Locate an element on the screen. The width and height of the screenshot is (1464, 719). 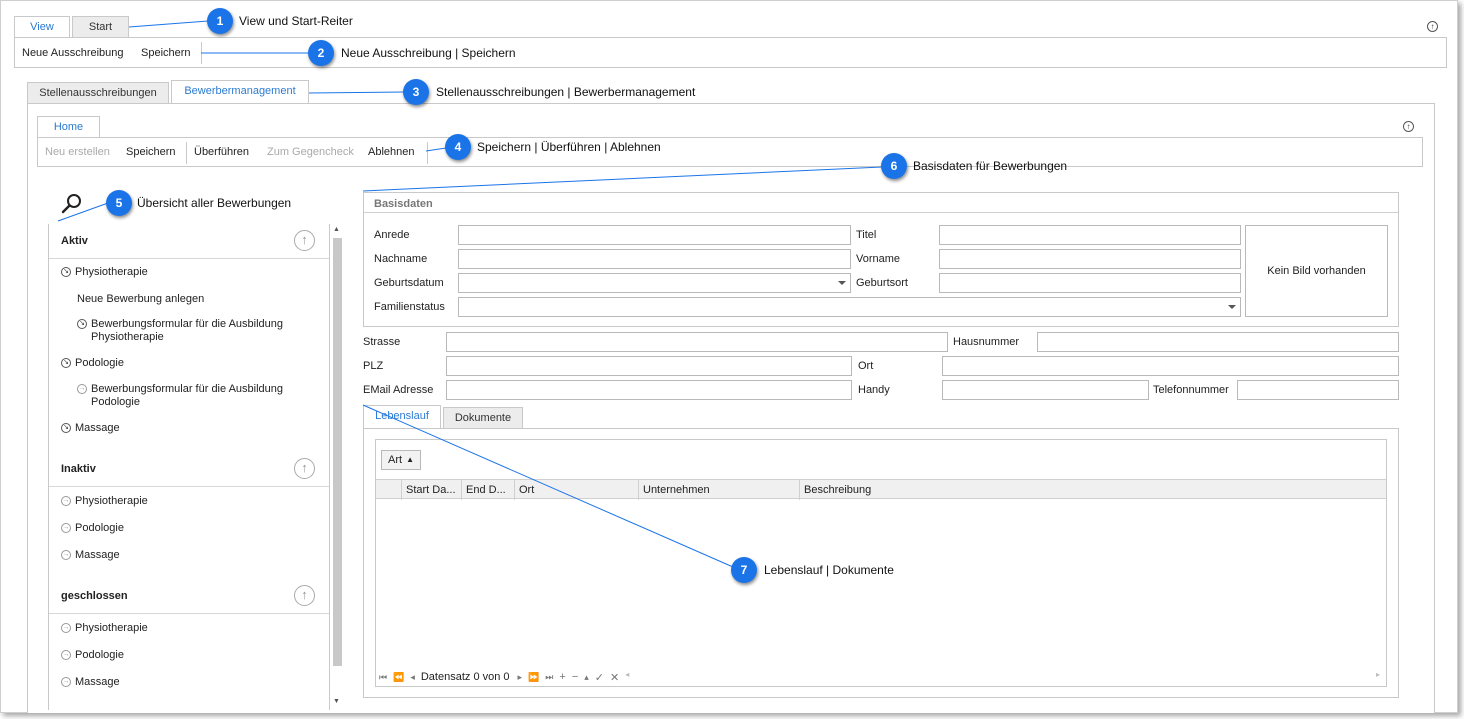
callout-text-2: Neue Ausschreibung | Speichern is located at coordinates (428, 53).